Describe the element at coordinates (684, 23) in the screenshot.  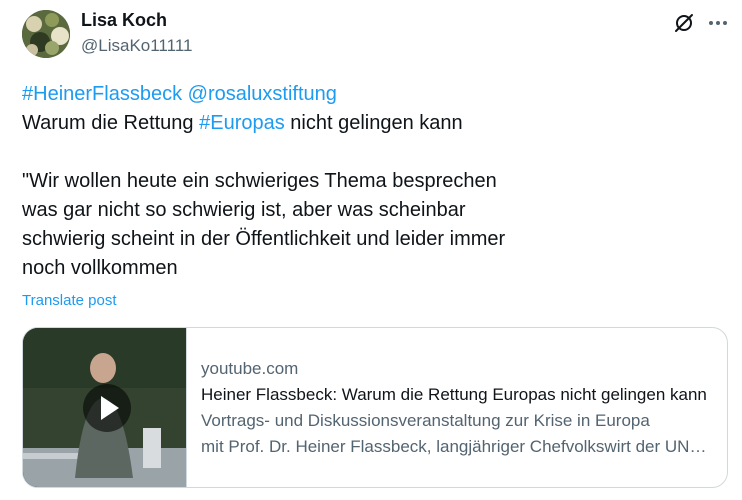
I see `grok-icon` at that location.